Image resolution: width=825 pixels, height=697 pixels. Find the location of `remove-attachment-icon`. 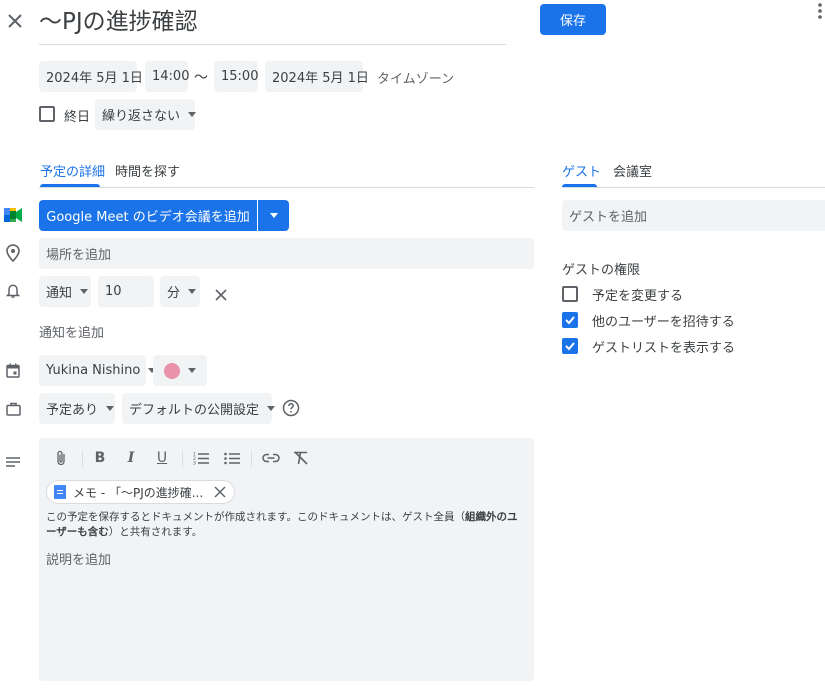

remove-attachment-icon is located at coordinates (220, 492).